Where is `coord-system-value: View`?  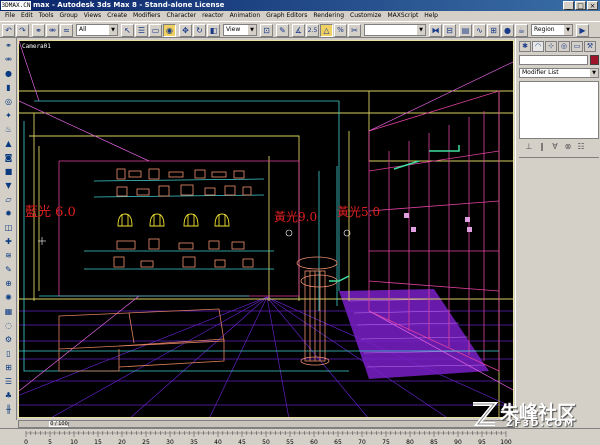 coord-system-value: View is located at coordinates (233, 29).